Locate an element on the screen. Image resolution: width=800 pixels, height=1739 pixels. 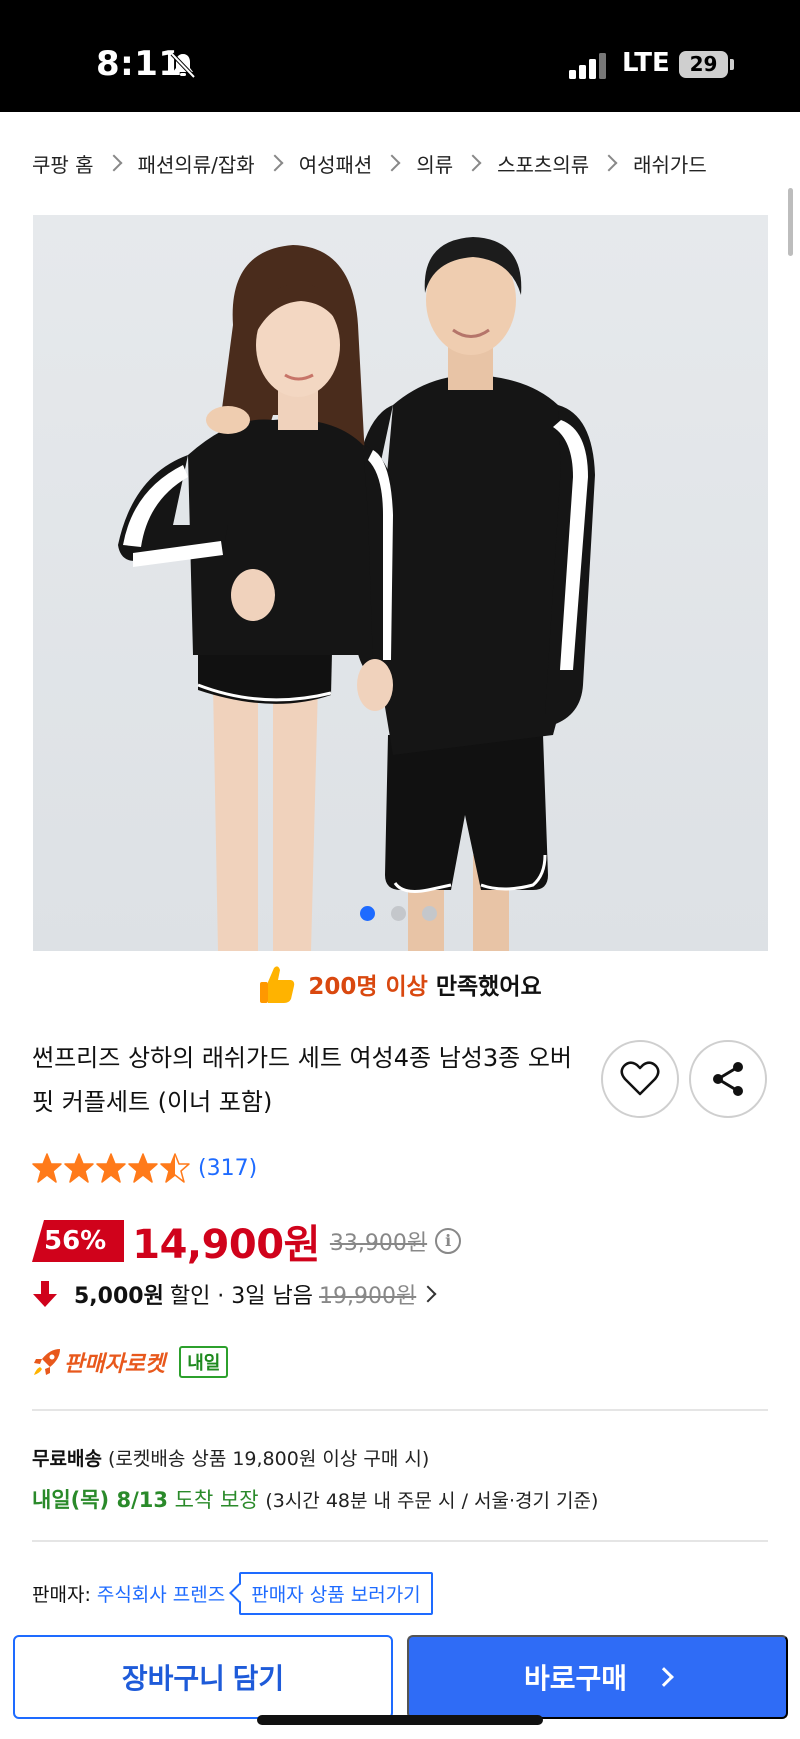
share-icon is located at coordinates (728, 1079).